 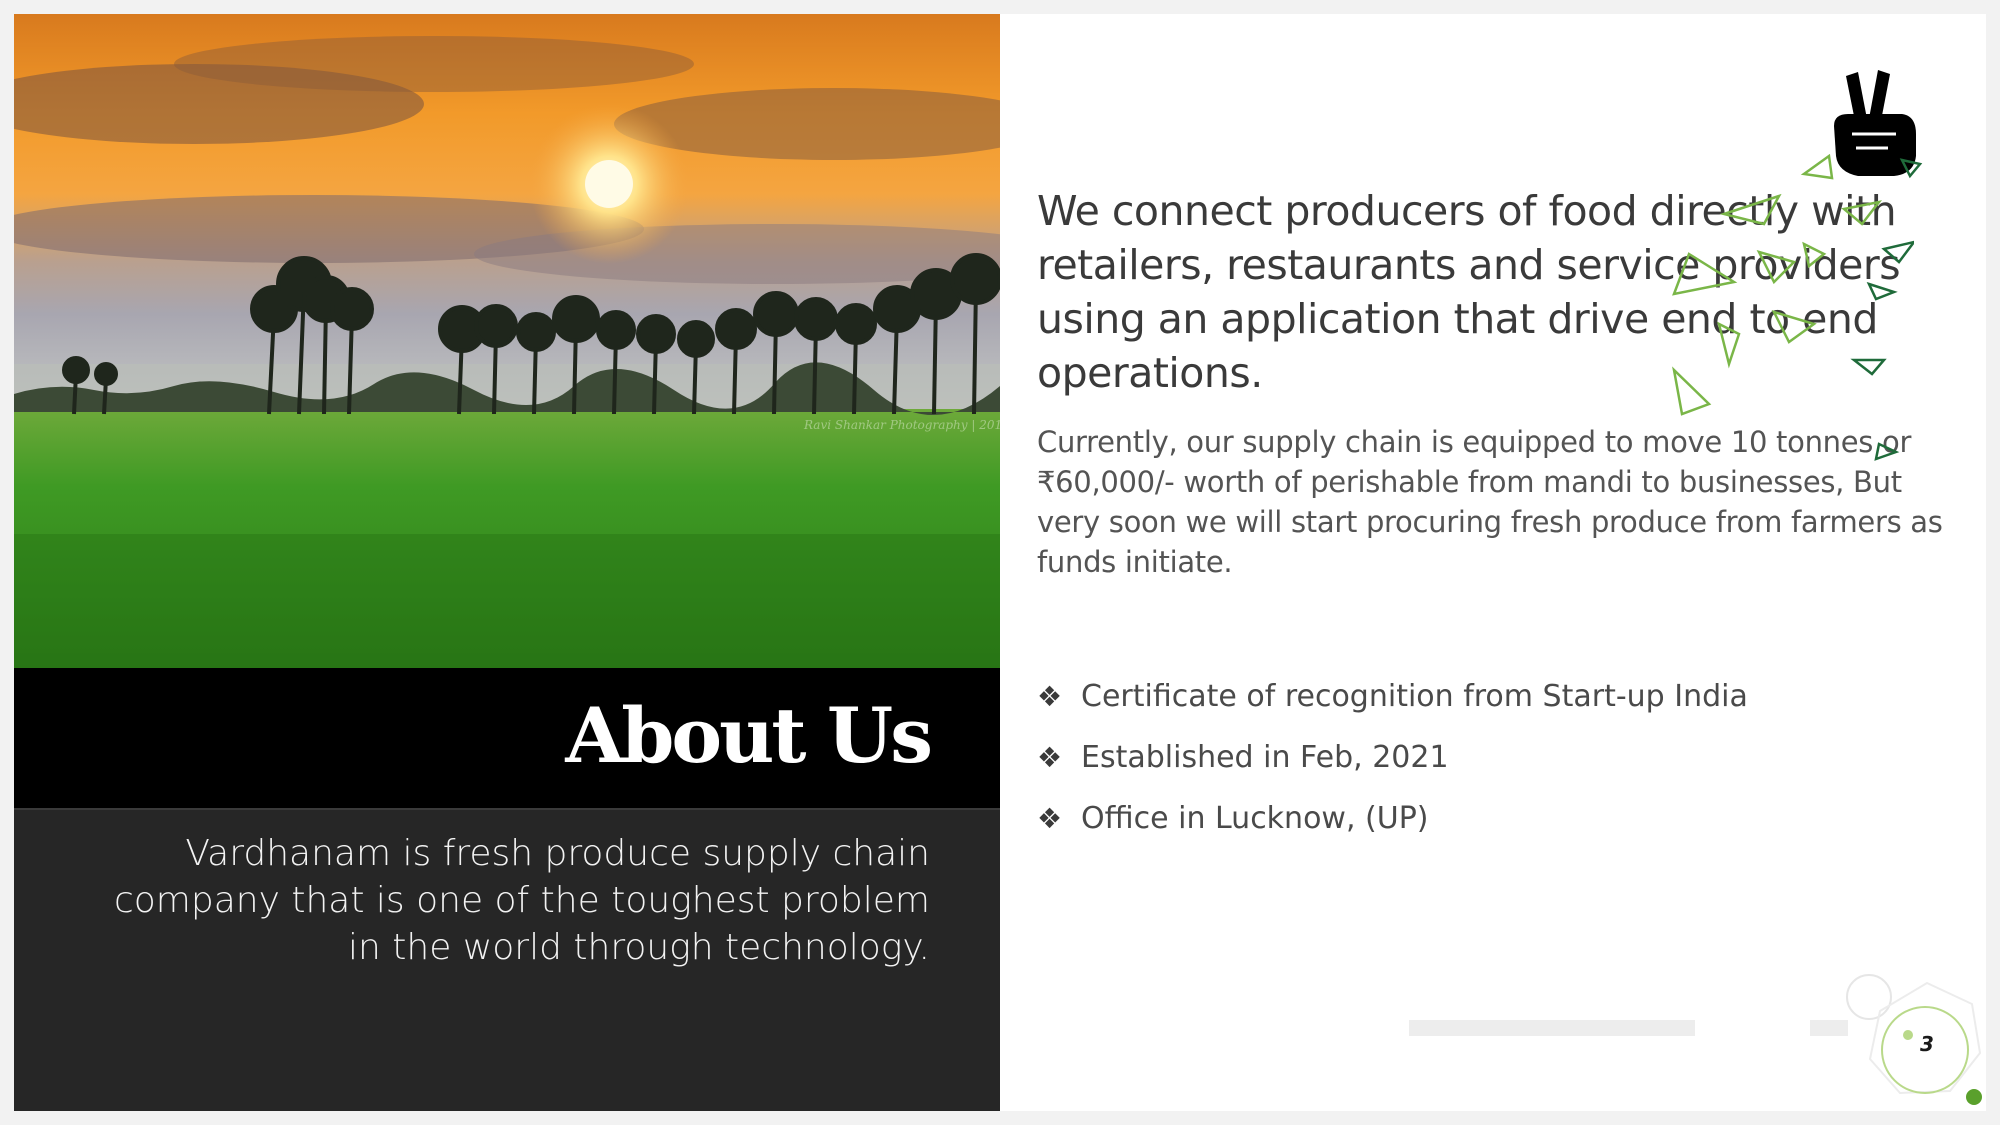 I want to click on page-number: 3, so click(x=1927, y=1044).